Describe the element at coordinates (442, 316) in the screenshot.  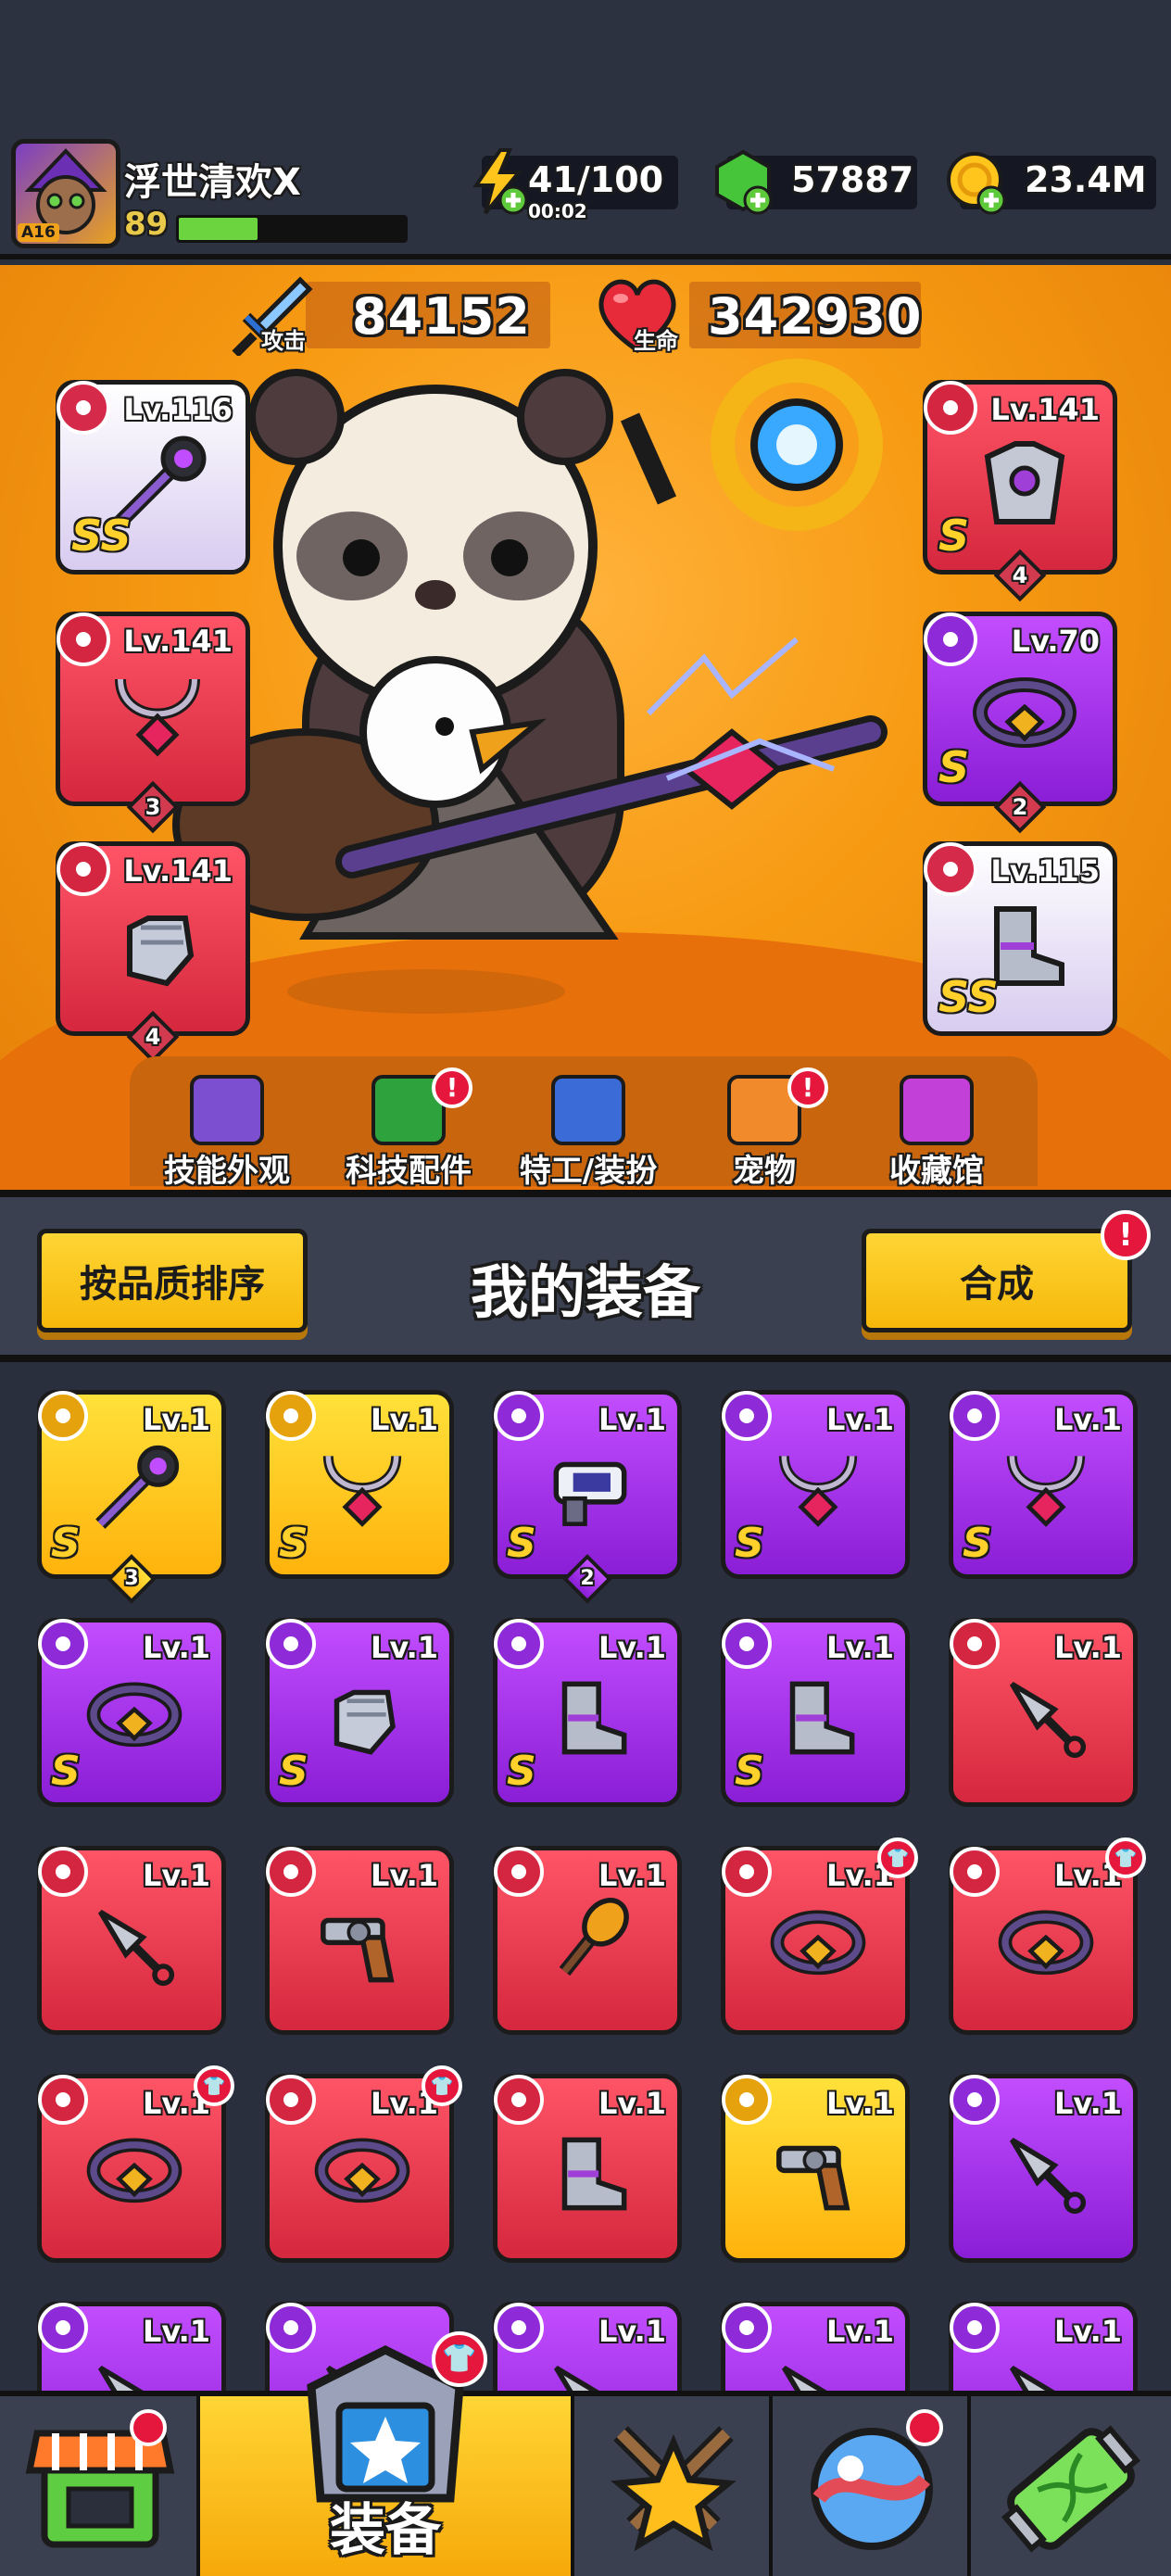
I see `attack-value: 84152` at that location.